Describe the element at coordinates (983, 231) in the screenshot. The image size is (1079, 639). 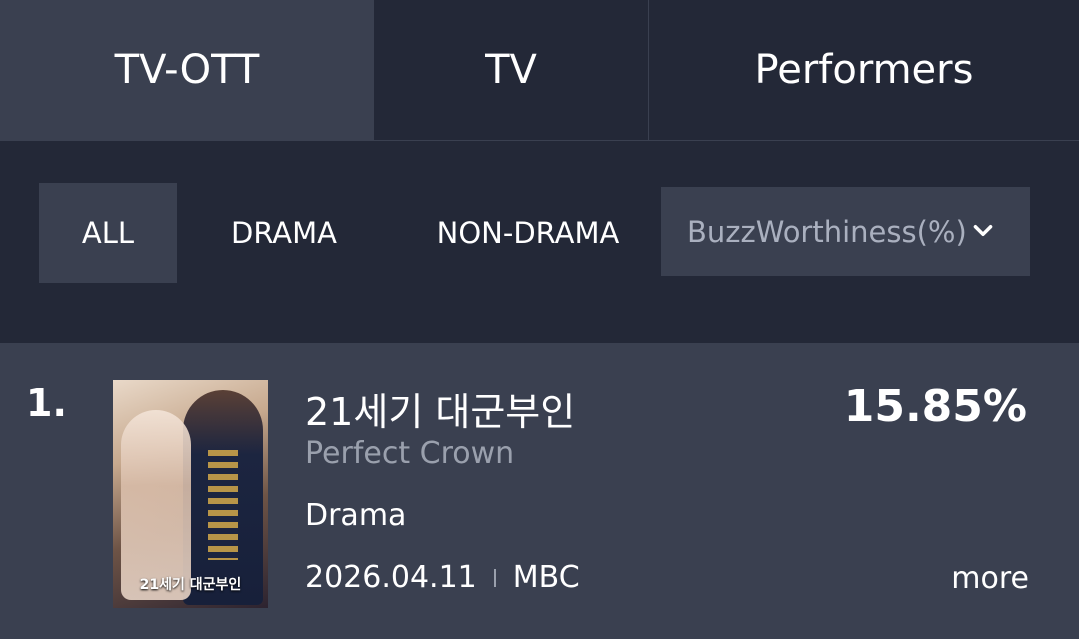
I see `chevron-down-icon` at that location.